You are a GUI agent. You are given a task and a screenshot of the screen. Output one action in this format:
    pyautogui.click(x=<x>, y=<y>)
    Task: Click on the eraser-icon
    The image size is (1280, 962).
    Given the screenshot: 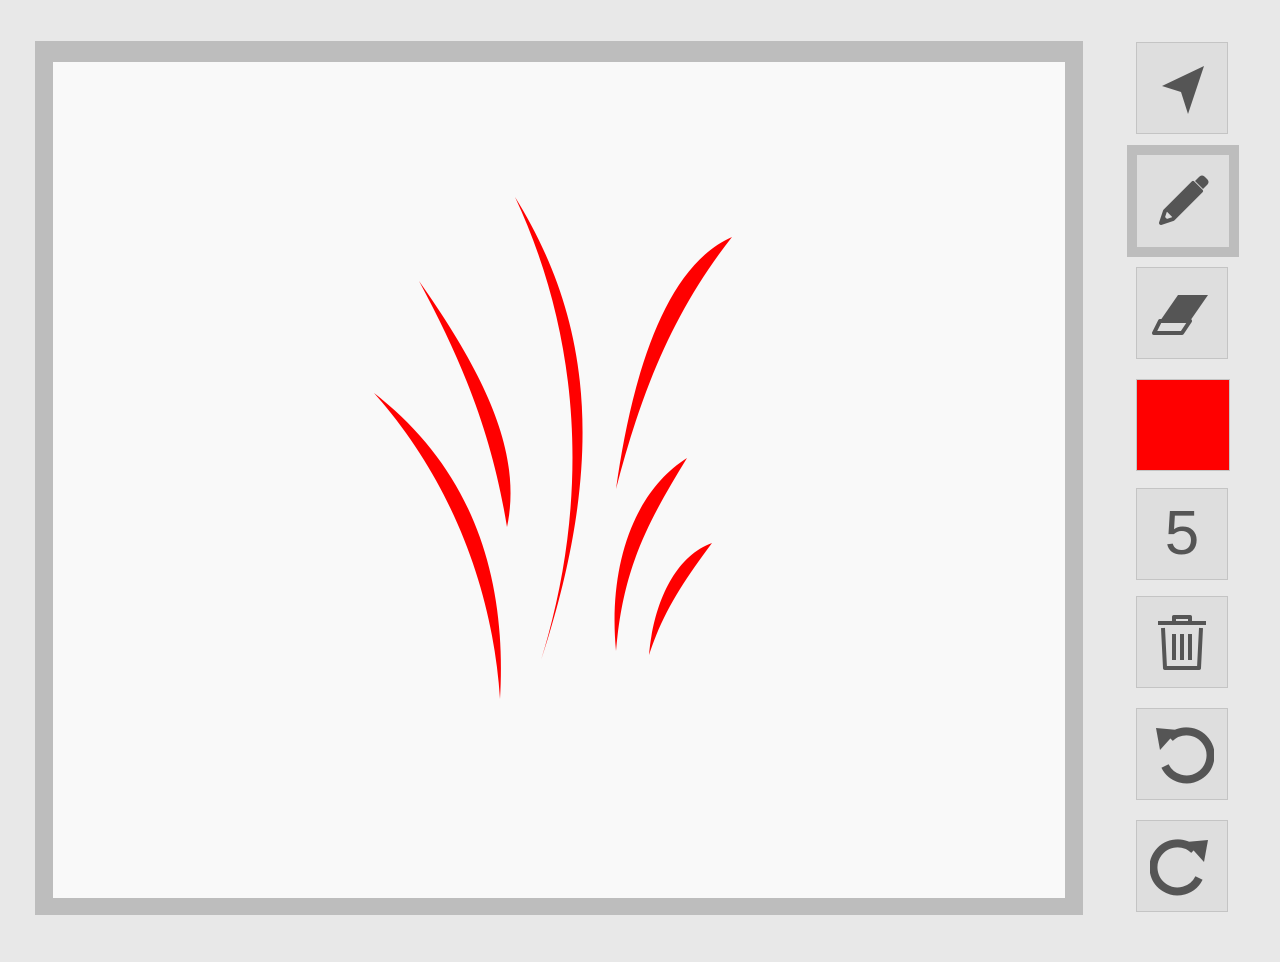 What is the action you would take?
    pyautogui.click(x=1180, y=315)
    